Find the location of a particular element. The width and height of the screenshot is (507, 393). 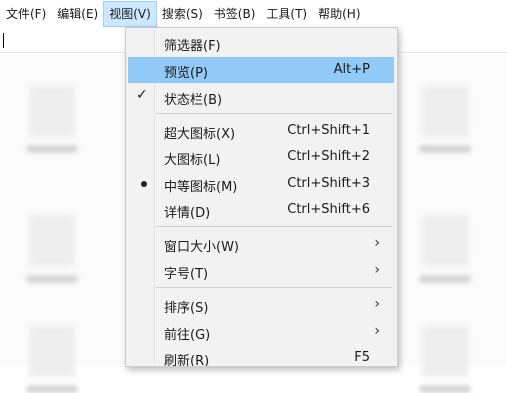

menu-item-label: 中等图标(M) is located at coordinates (201, 187).